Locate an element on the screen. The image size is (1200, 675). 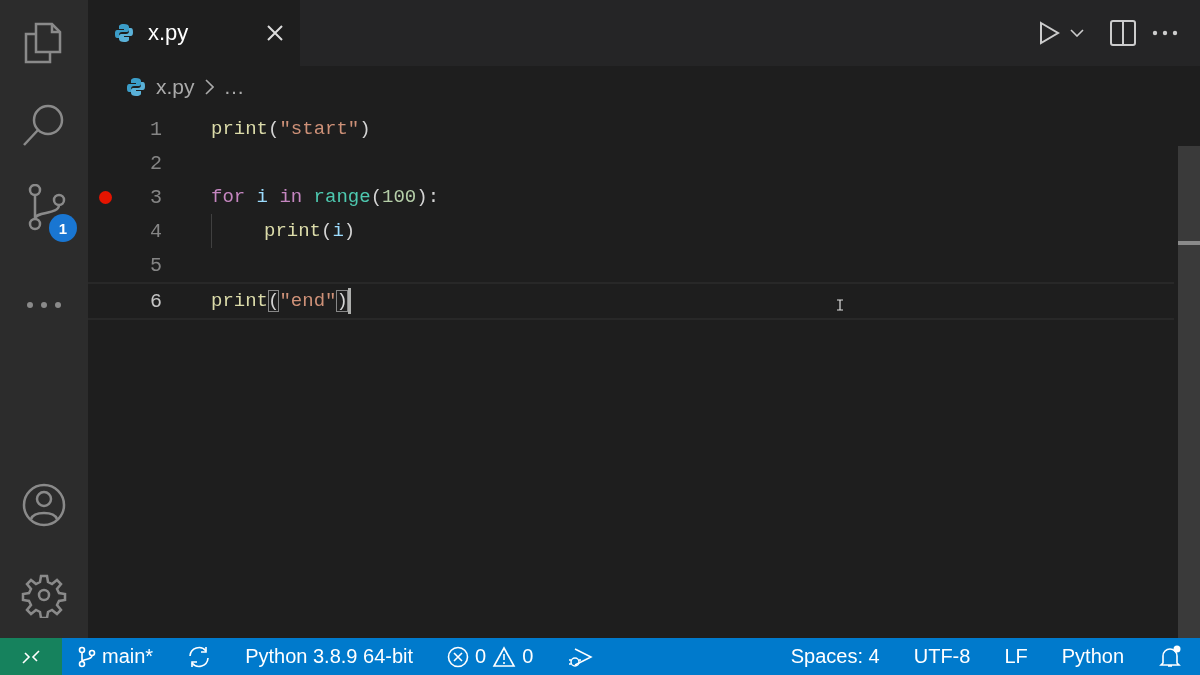
line-number: 1 is located at coordinates (155, 129).